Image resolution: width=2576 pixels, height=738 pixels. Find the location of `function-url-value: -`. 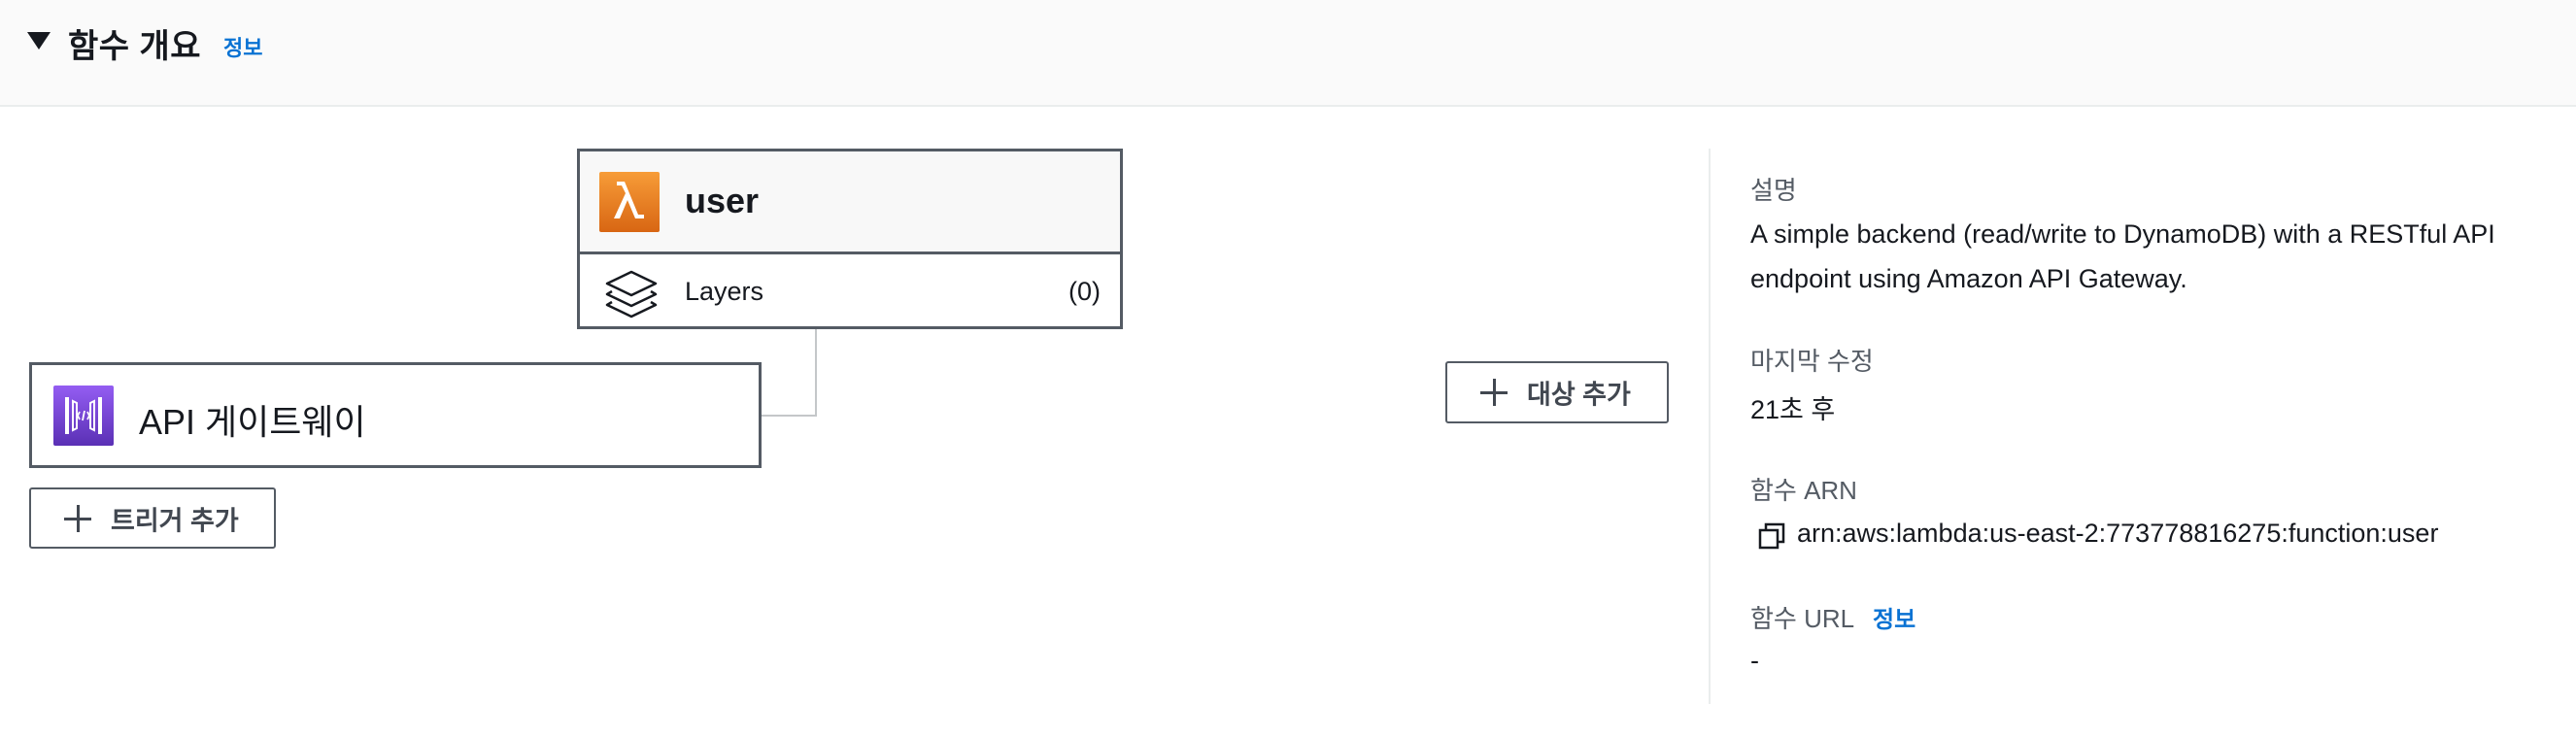

function-url-value: - is located at coordinates (1754, 660).